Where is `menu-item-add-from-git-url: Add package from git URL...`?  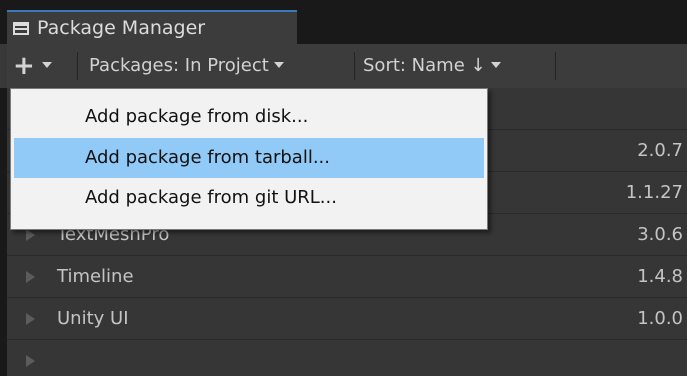 menu-item-add-from-git-url: Add package from git URL... is located at coordinates (249, 198).